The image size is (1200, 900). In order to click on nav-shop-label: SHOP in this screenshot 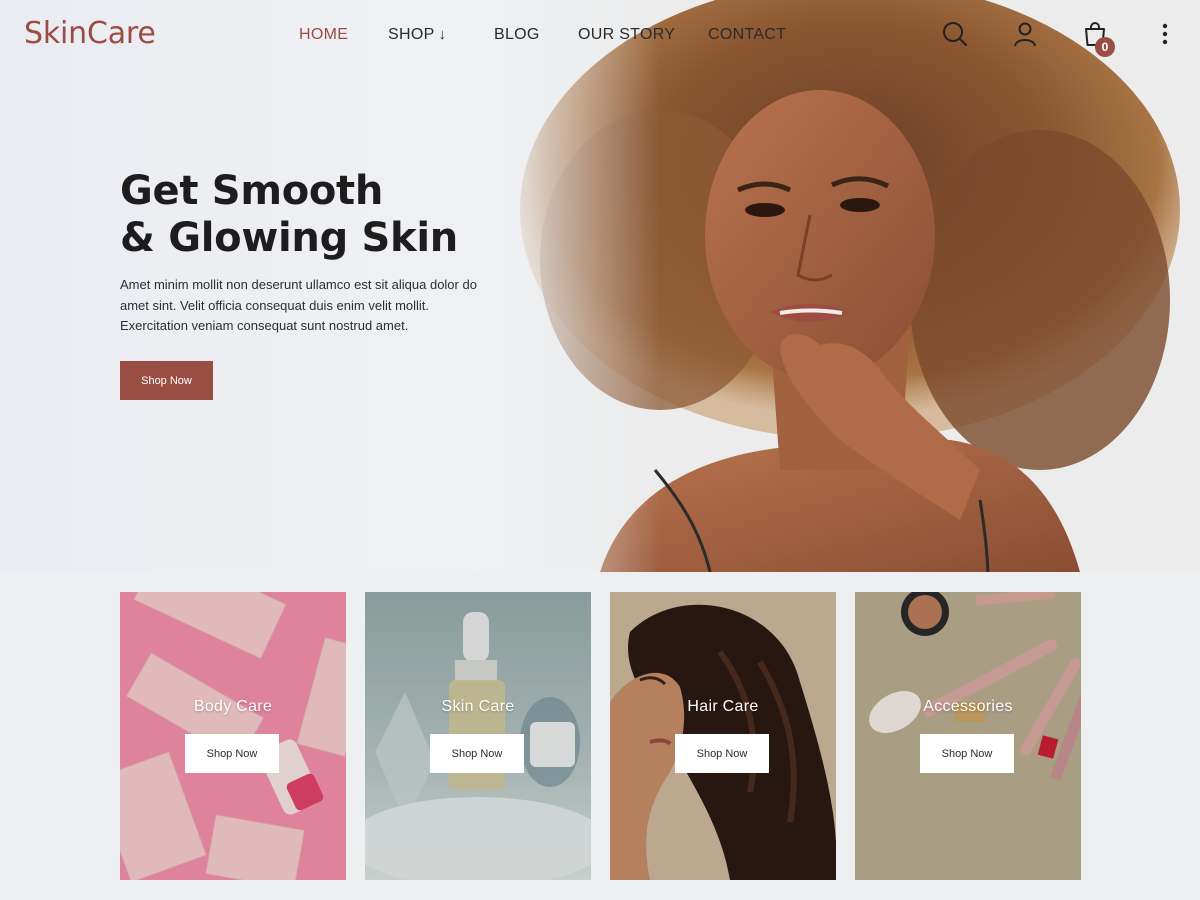, I will do `click(411, 34)`.